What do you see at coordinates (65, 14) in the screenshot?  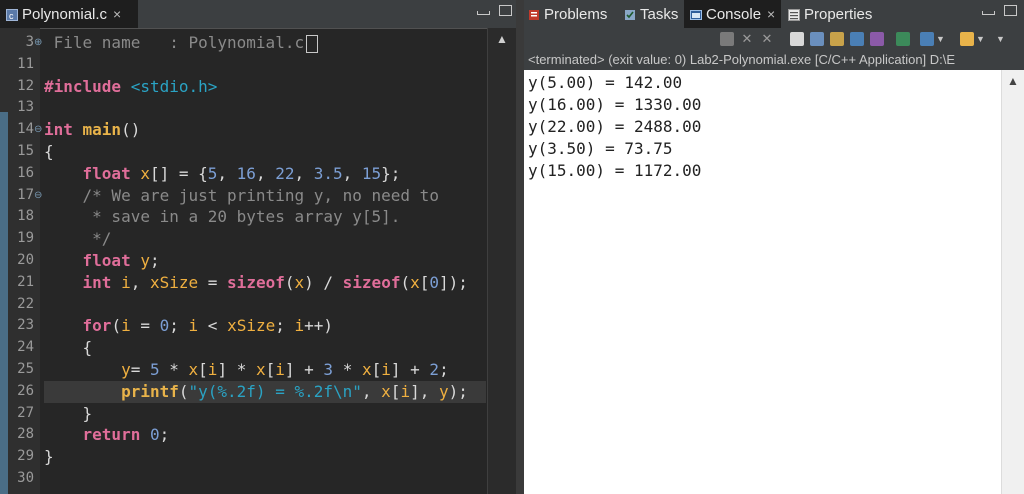 I see `tab-label: Polynomial.c` at bounding box center [65, 14].